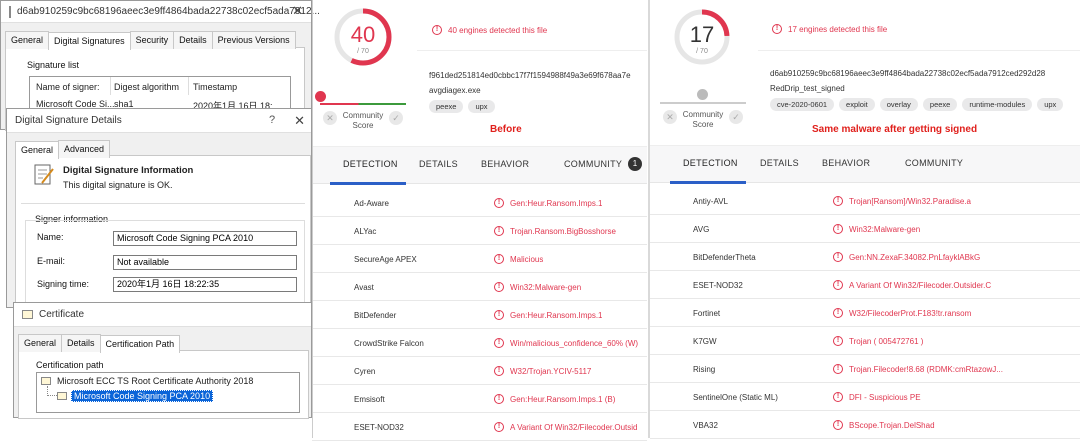 This screenshot has height=441, width=1080. I want to click on window-titlebar: Digital Signature Details, so click(159, 121).